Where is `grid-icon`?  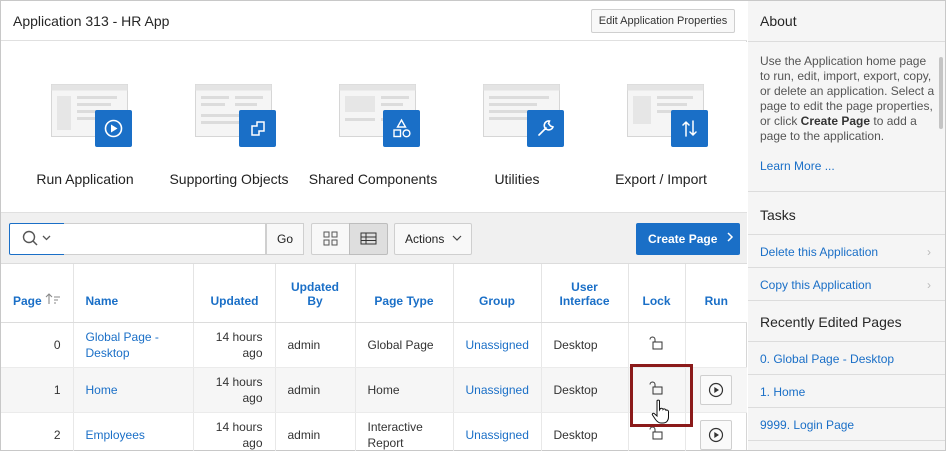
grid-icon is located at coordinates (330, 238).